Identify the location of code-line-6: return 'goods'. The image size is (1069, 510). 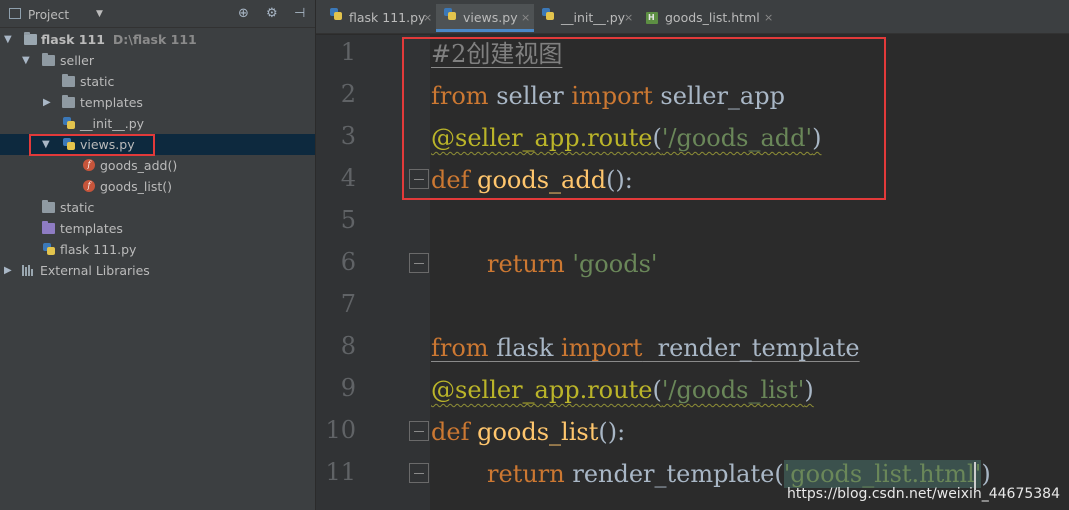
(572, 264).